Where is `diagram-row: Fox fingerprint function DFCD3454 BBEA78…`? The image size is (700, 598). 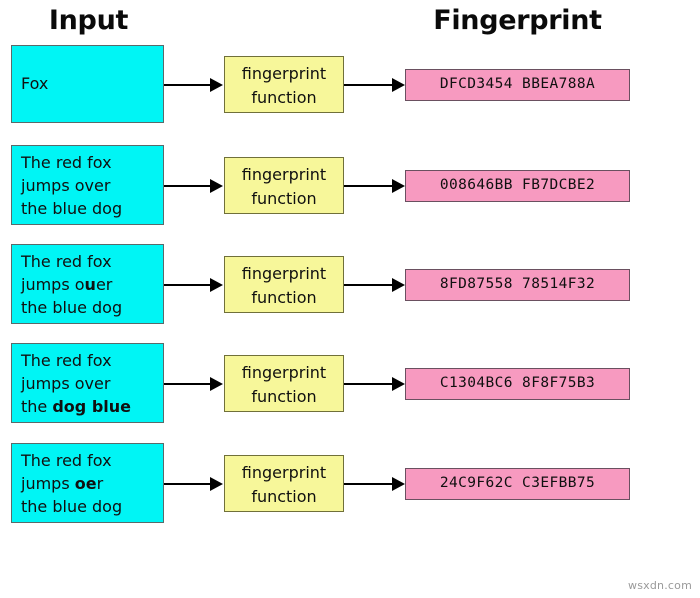
diagram-row: Fox fingerprint function DFCD3454 BBEA78… is located at coordinates (350, 84).